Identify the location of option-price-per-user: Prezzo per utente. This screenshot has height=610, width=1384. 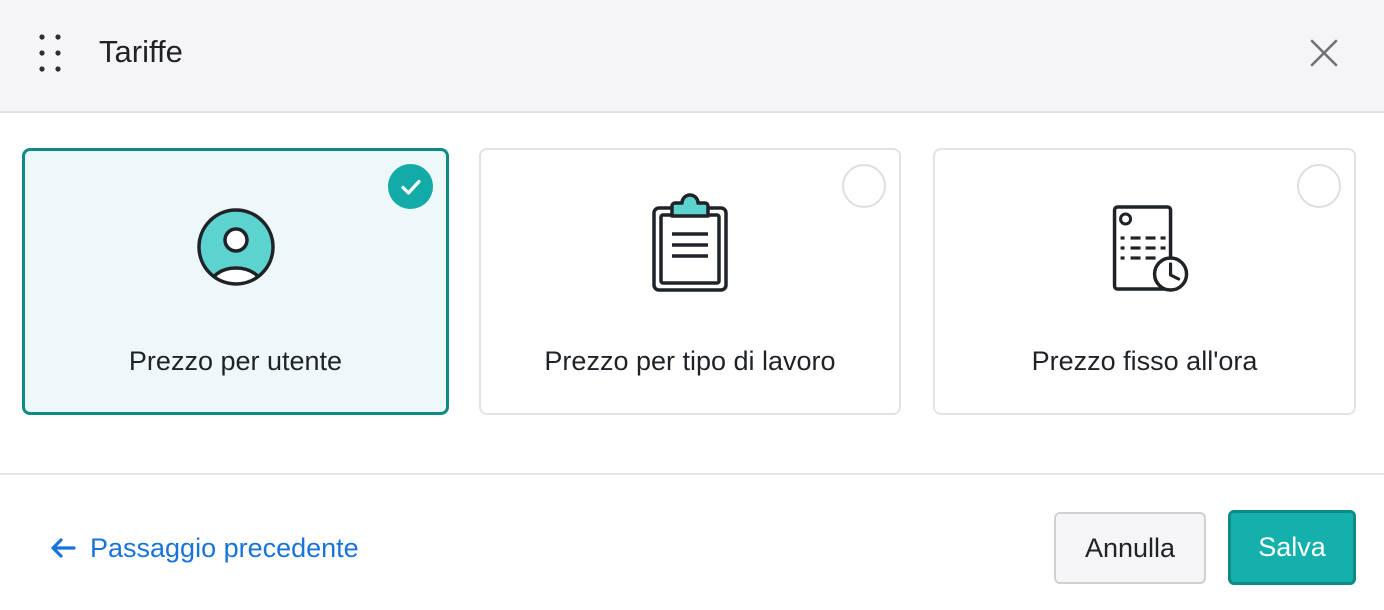
(235, 281).